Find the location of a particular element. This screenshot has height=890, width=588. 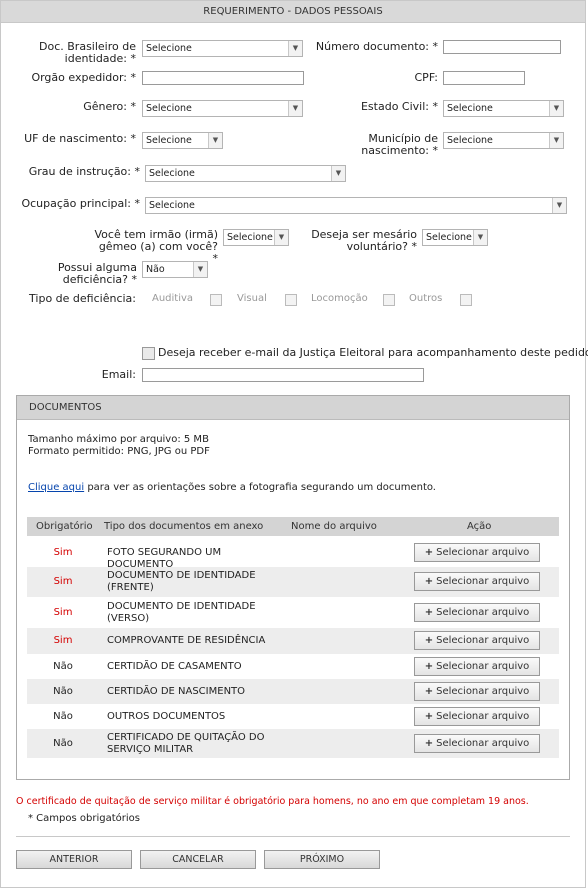

mesario-select: Selecione ▼ is located at coordinates (455, 237).